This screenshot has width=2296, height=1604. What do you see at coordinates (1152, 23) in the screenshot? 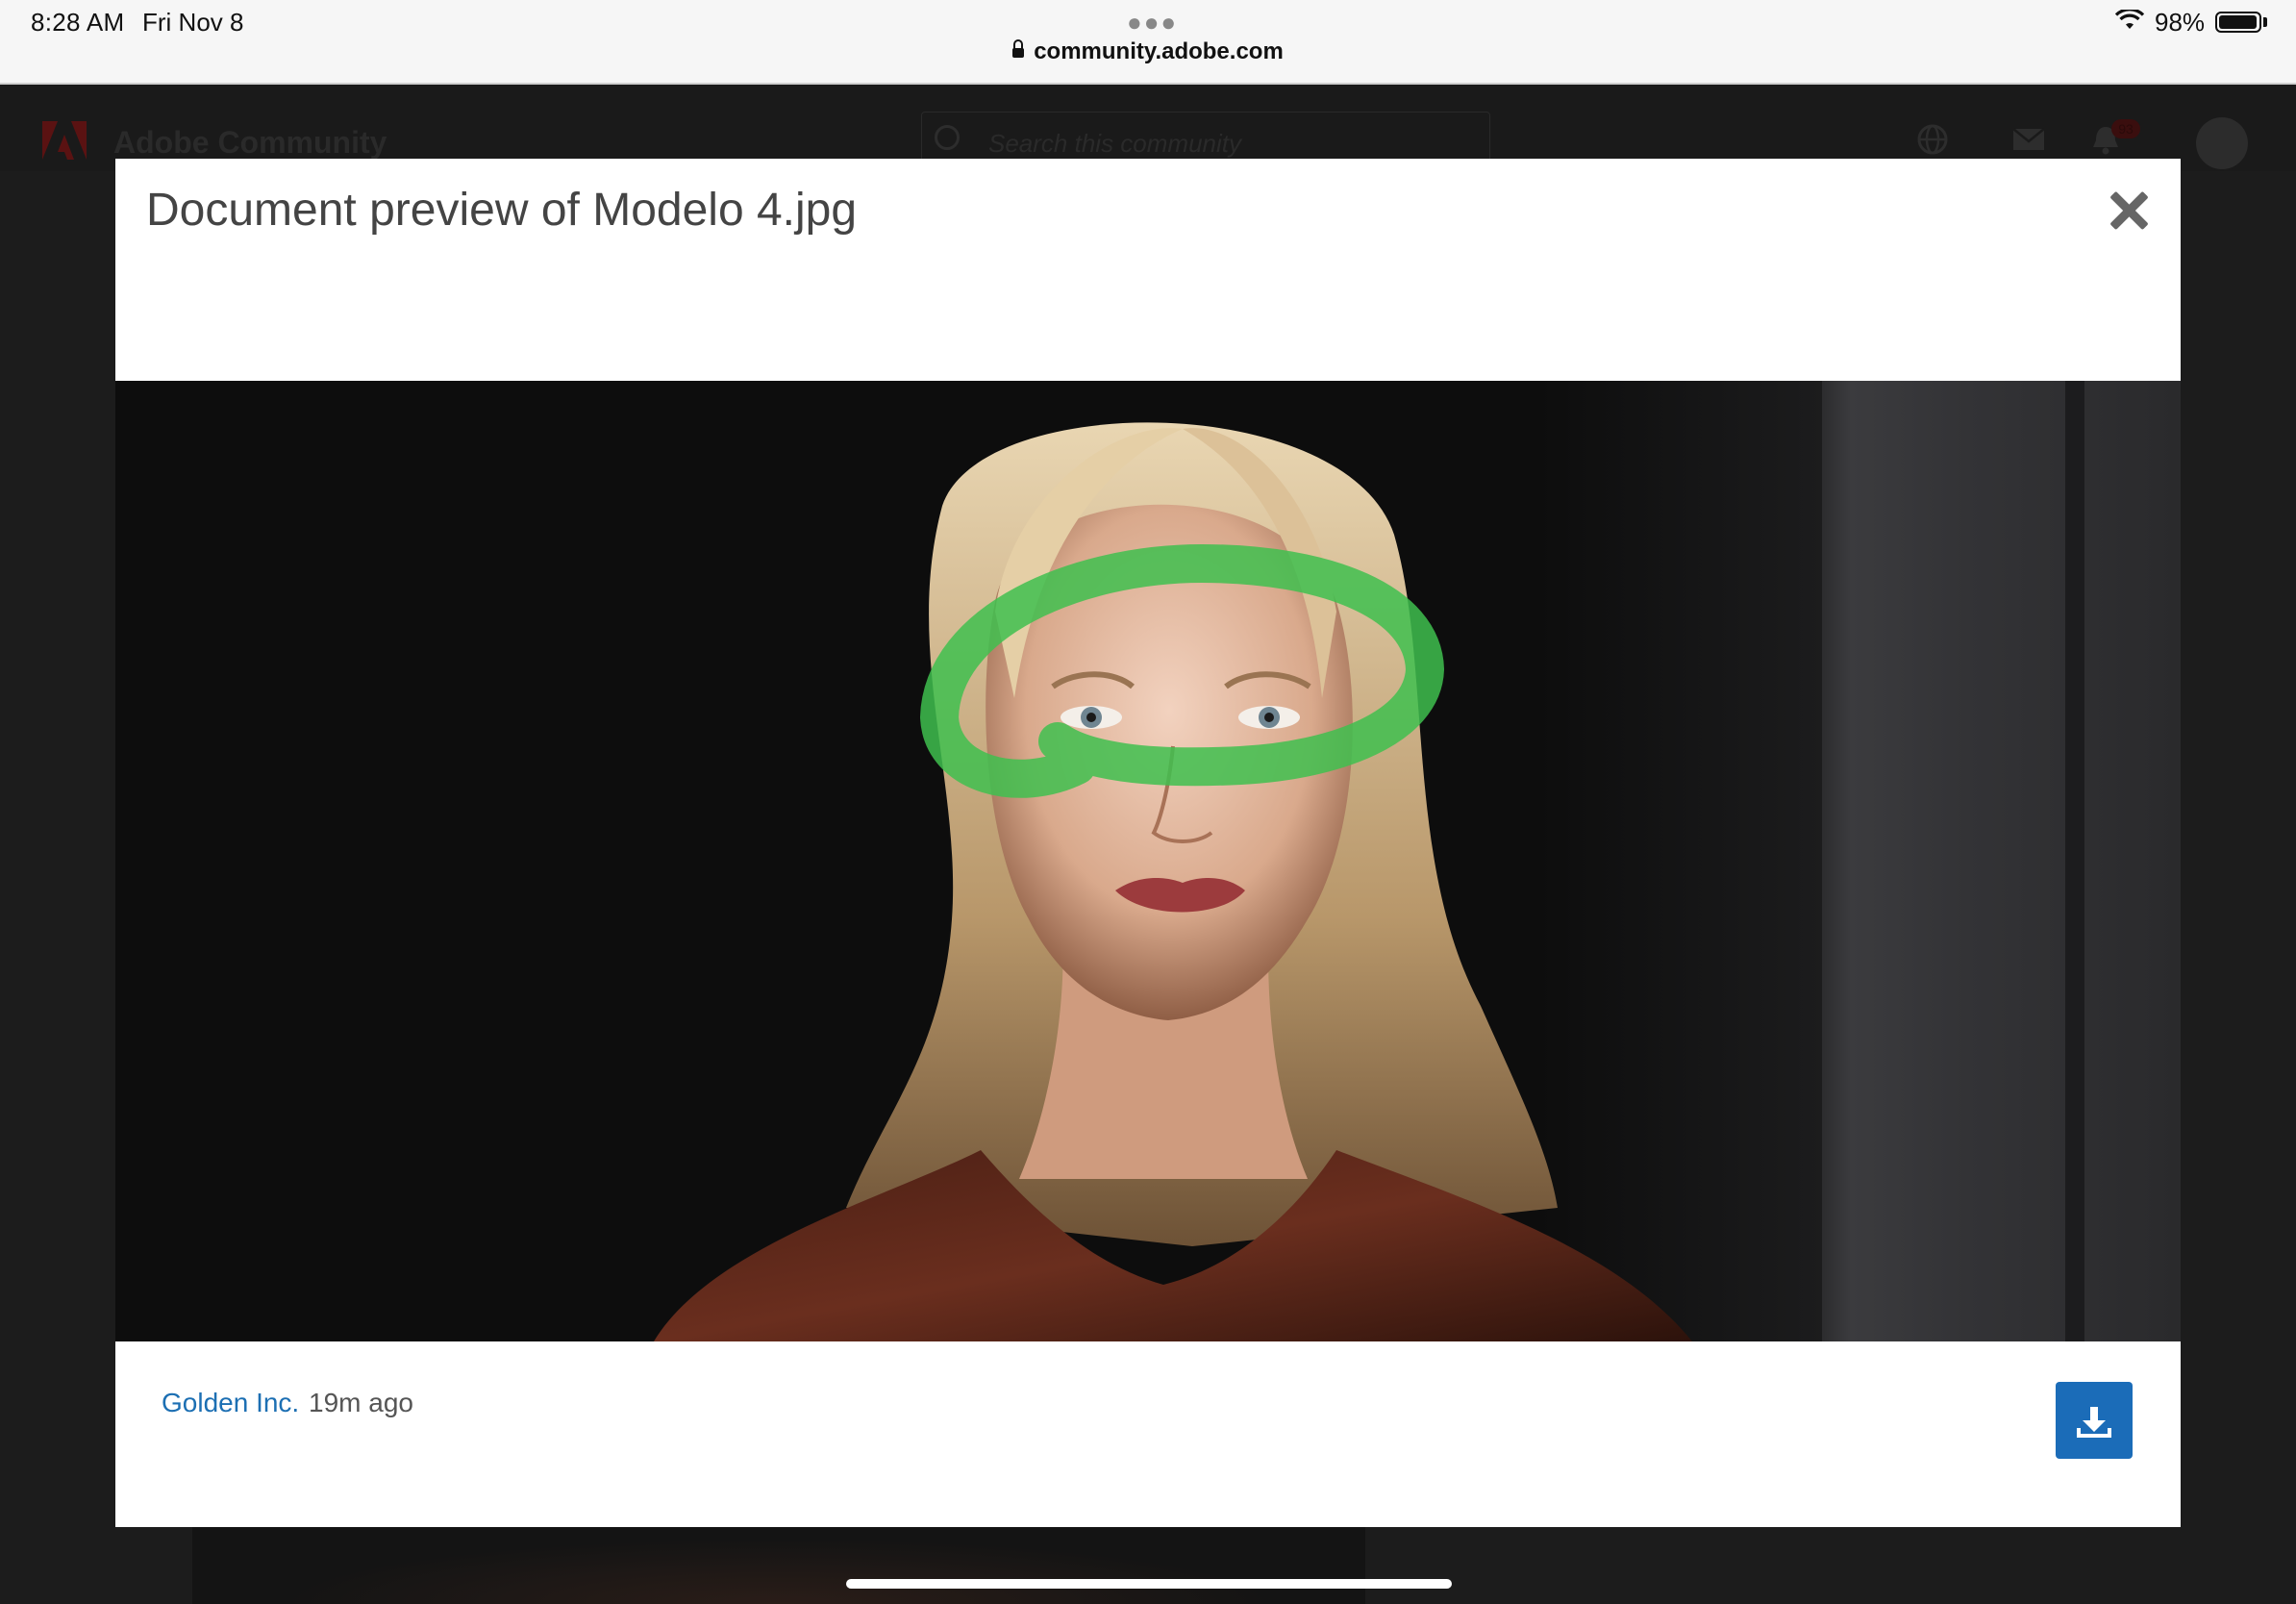
I see `more-dots-icon: ●●●` at bounding box center [1152, 23].